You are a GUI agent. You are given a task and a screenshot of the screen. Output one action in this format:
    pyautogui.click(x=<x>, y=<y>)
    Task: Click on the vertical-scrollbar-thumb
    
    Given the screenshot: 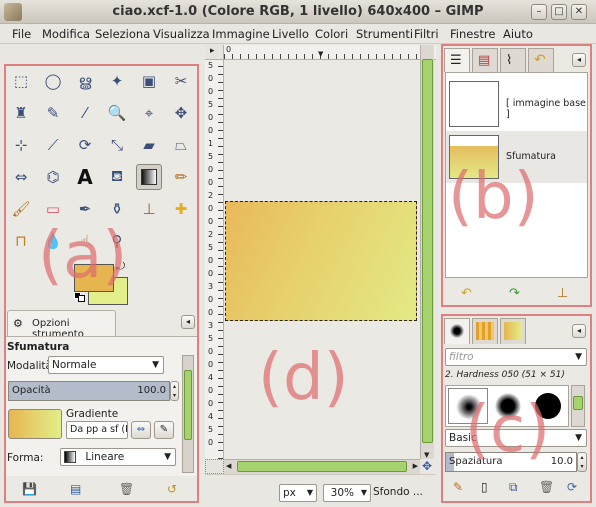 What is the action you would take?
    pyautogui.click(x=427, y=251)
    